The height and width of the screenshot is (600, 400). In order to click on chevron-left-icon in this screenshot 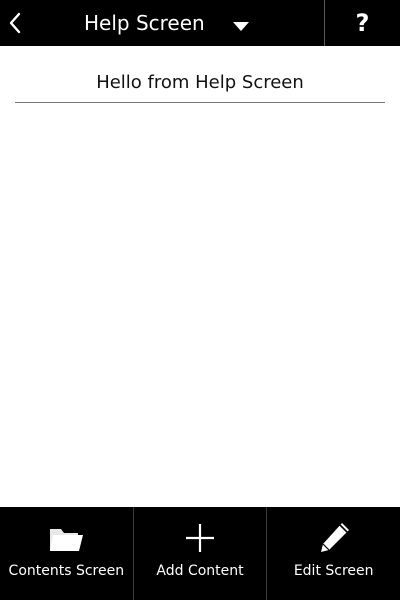, I will do `click(15, 23)`.